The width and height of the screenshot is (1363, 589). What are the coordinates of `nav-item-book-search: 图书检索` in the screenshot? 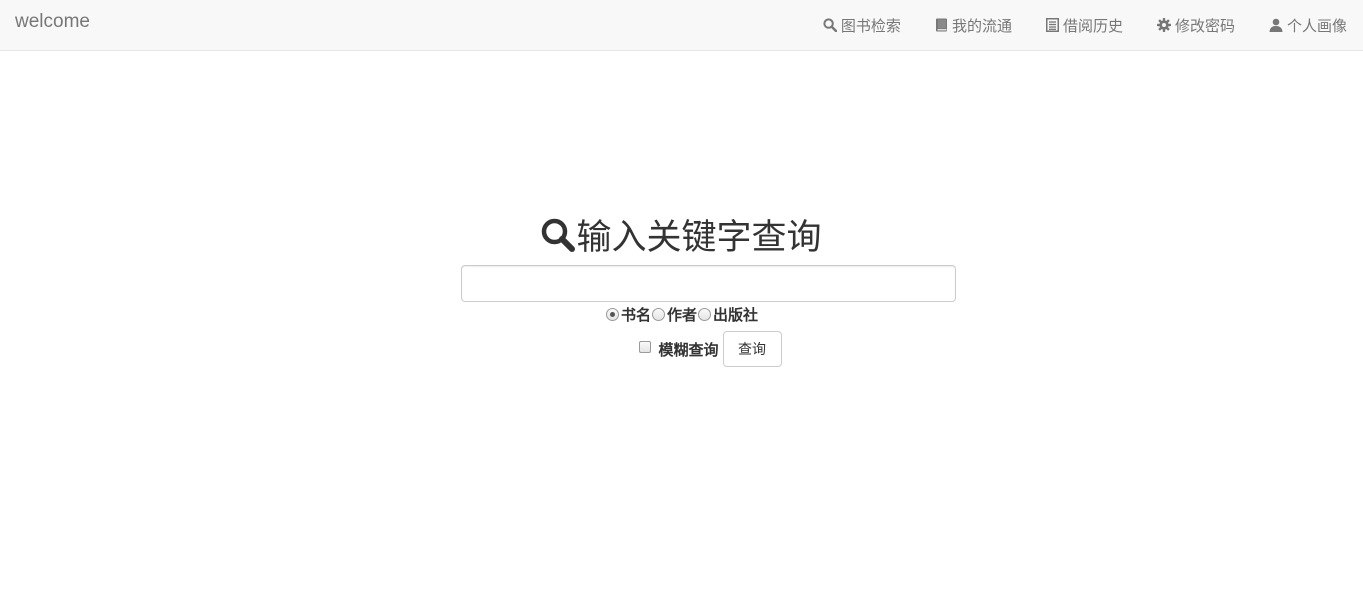 It's located at (861, 25).